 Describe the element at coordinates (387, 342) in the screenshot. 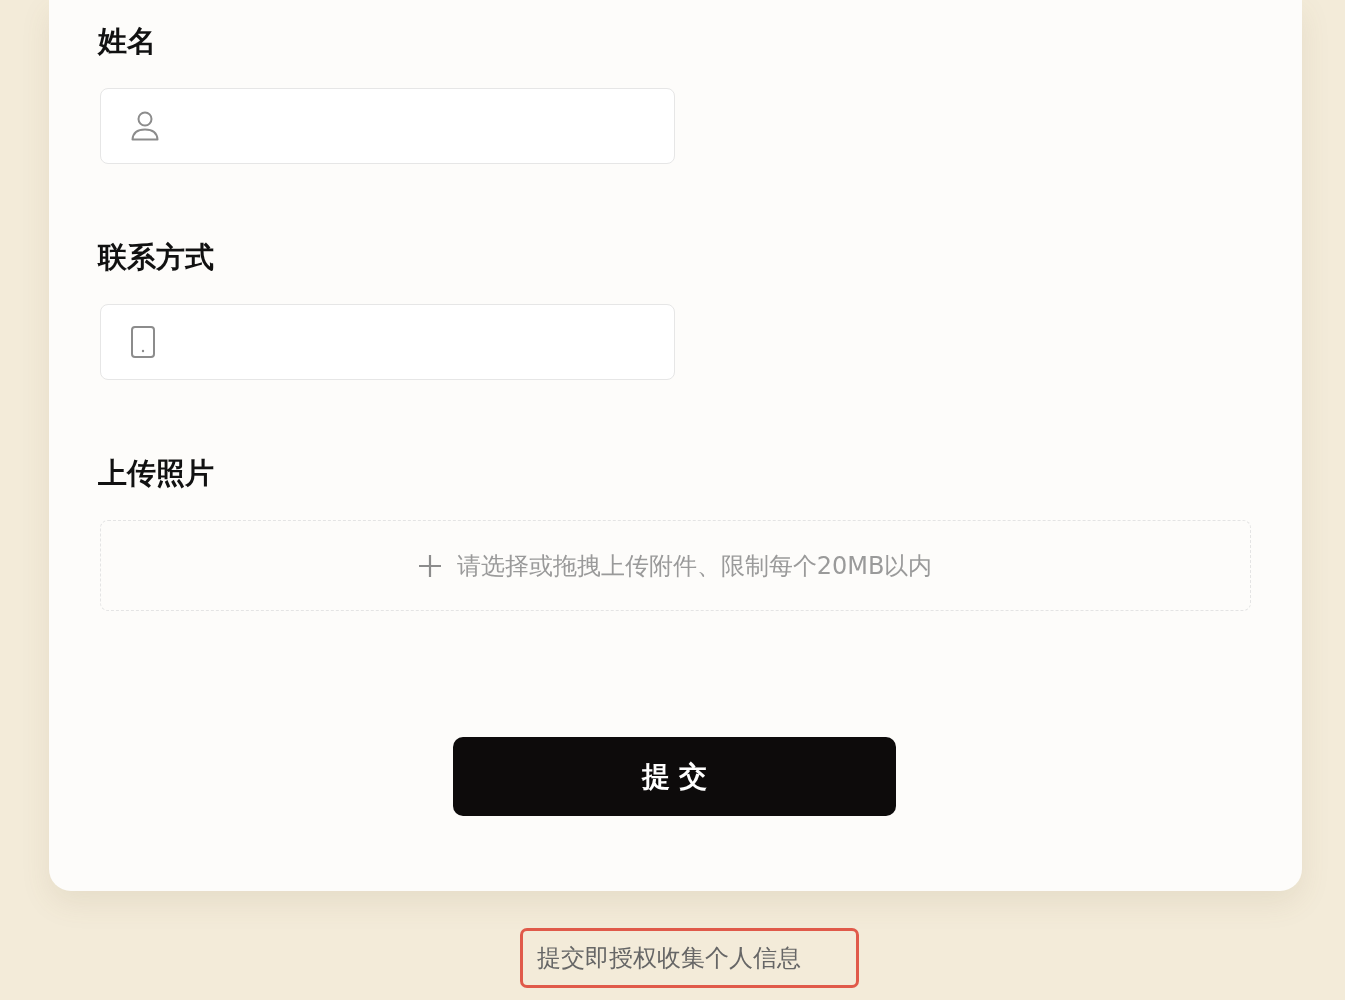

I see `phone-field` at that location.